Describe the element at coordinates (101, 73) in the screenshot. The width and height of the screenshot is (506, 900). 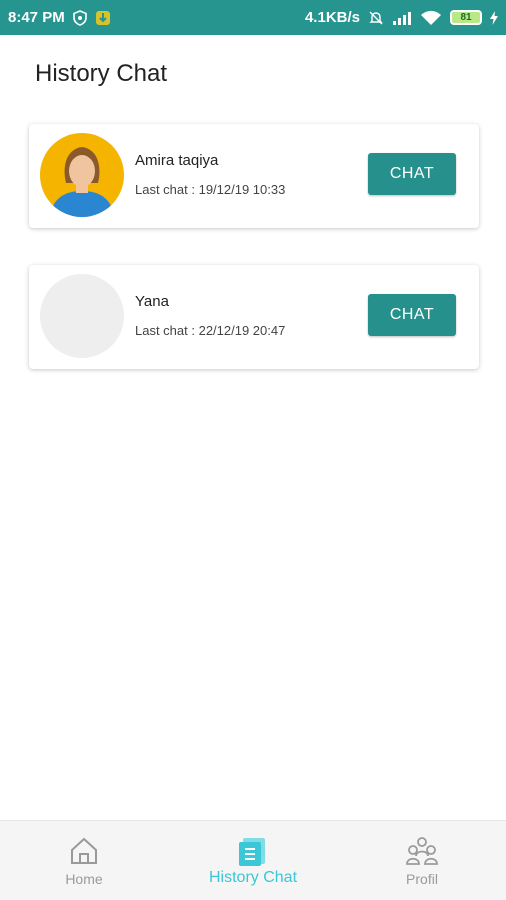
I see `page-title: History Chat` at that location.